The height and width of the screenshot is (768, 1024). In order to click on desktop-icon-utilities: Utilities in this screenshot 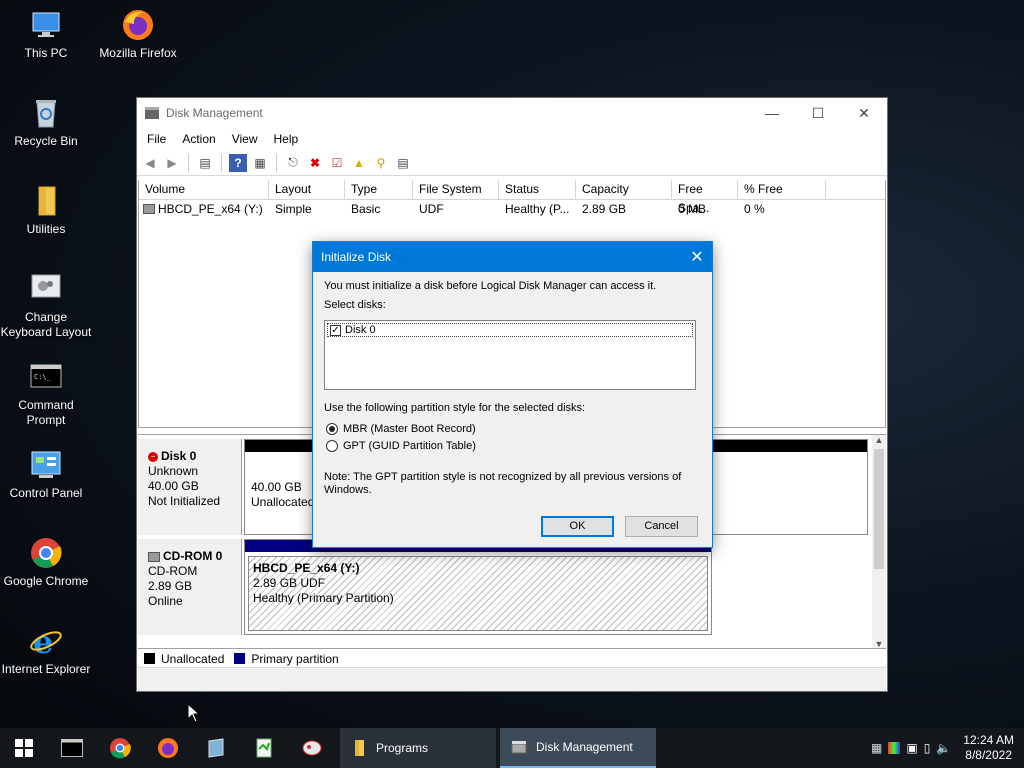, I will do `click(46, 210)`.